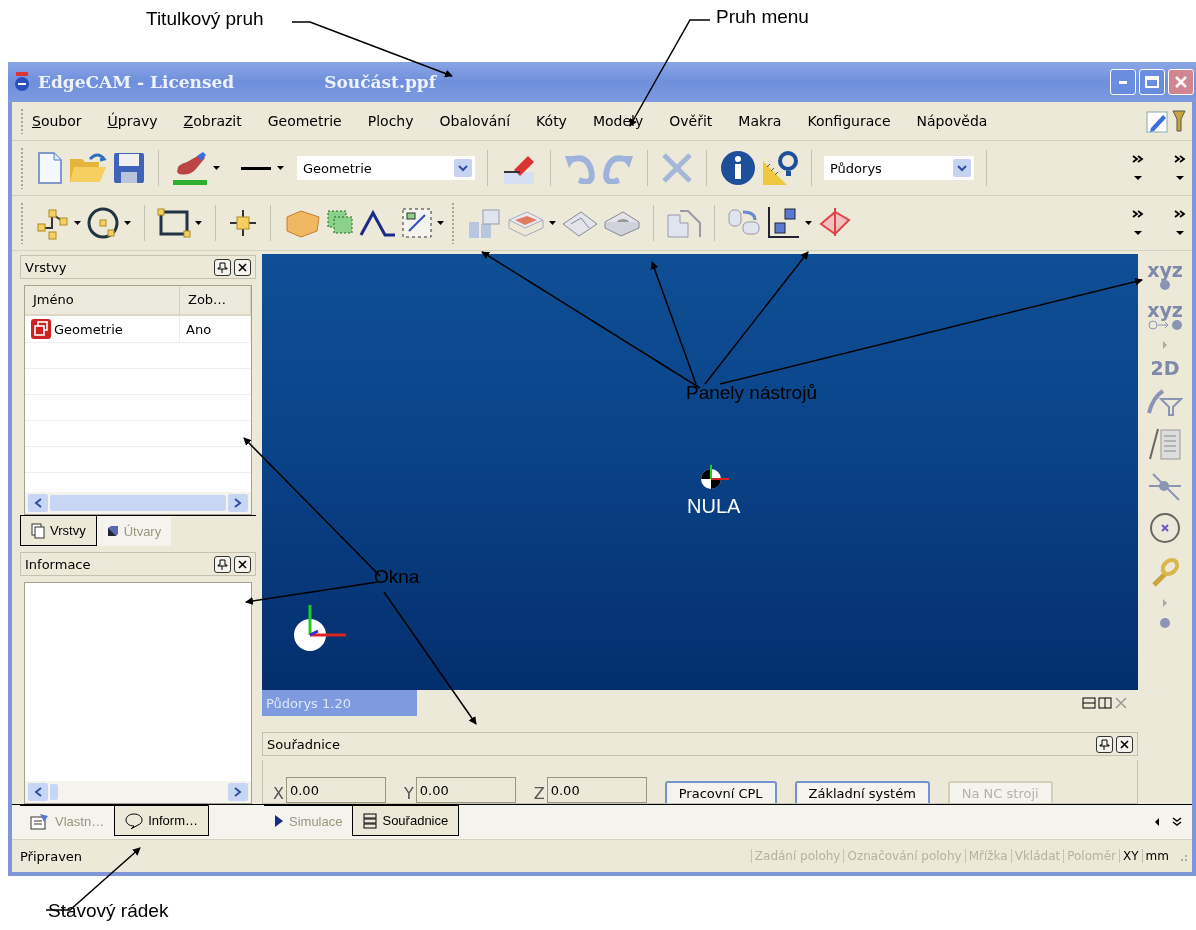 Image resolution: width=1196 pixels, height=930 pixels. I want to click on caret-left-icon, so click(1157, 822).